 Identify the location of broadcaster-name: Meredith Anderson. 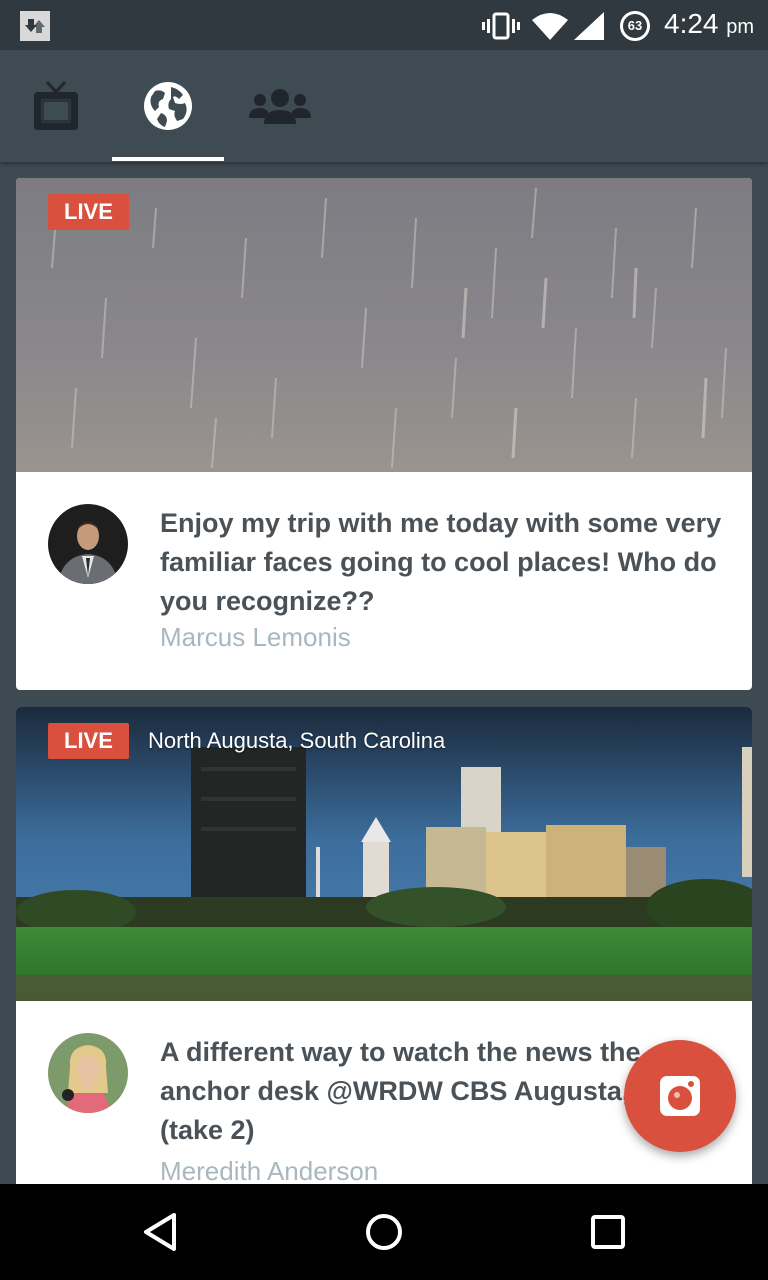
(269, 1169).